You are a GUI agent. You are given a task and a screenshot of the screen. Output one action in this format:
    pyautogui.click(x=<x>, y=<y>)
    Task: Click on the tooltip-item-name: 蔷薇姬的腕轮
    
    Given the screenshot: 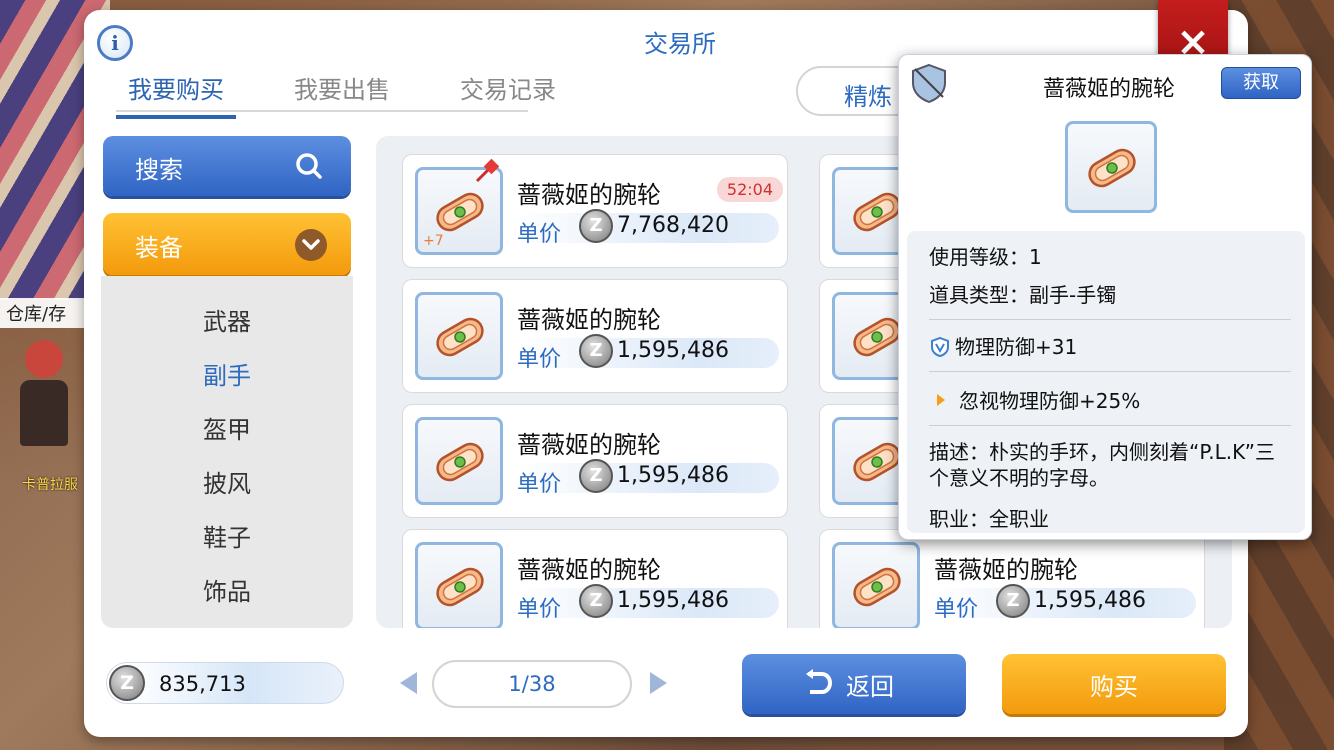 What is the action you would take?
    pyautogui.click(x=1108, y=89)
    